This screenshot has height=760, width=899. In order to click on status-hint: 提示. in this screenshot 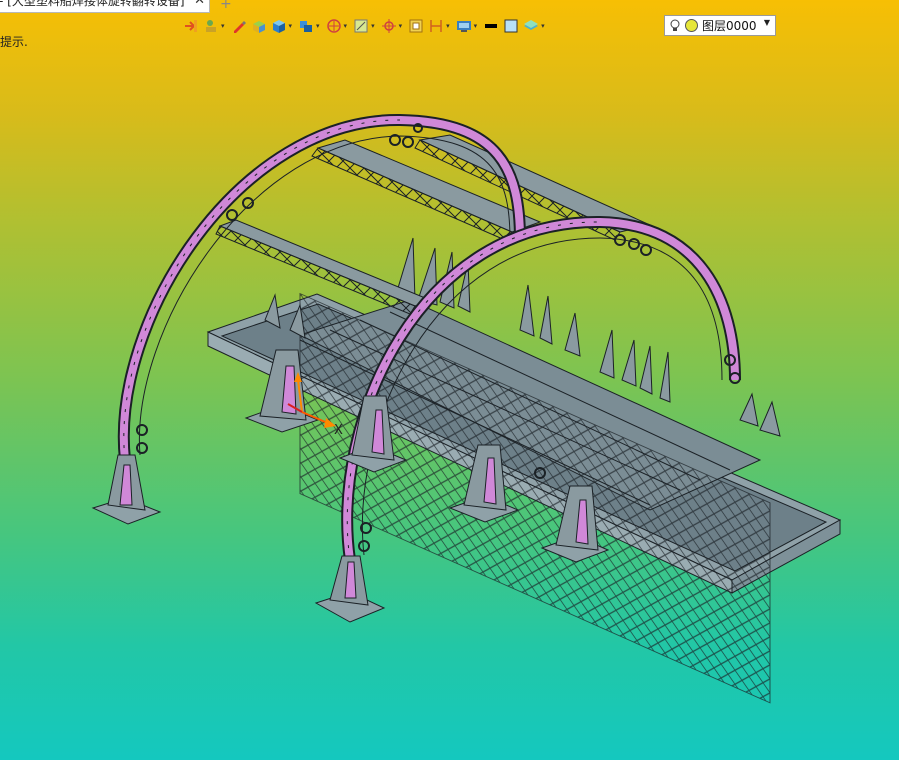, I will do `click(14, 42)`.